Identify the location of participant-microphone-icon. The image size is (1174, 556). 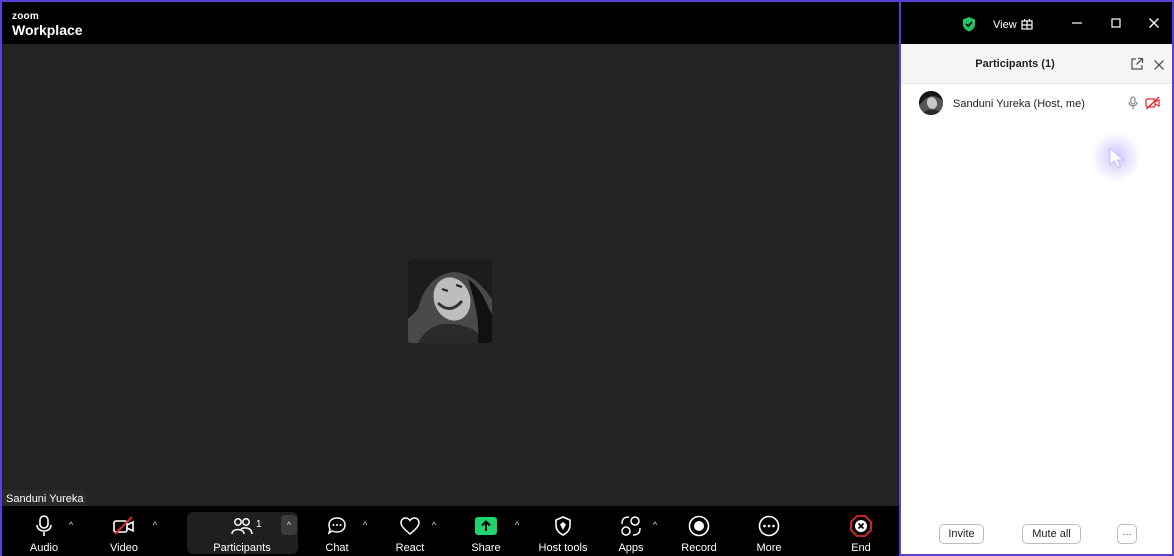
(1133, 105).